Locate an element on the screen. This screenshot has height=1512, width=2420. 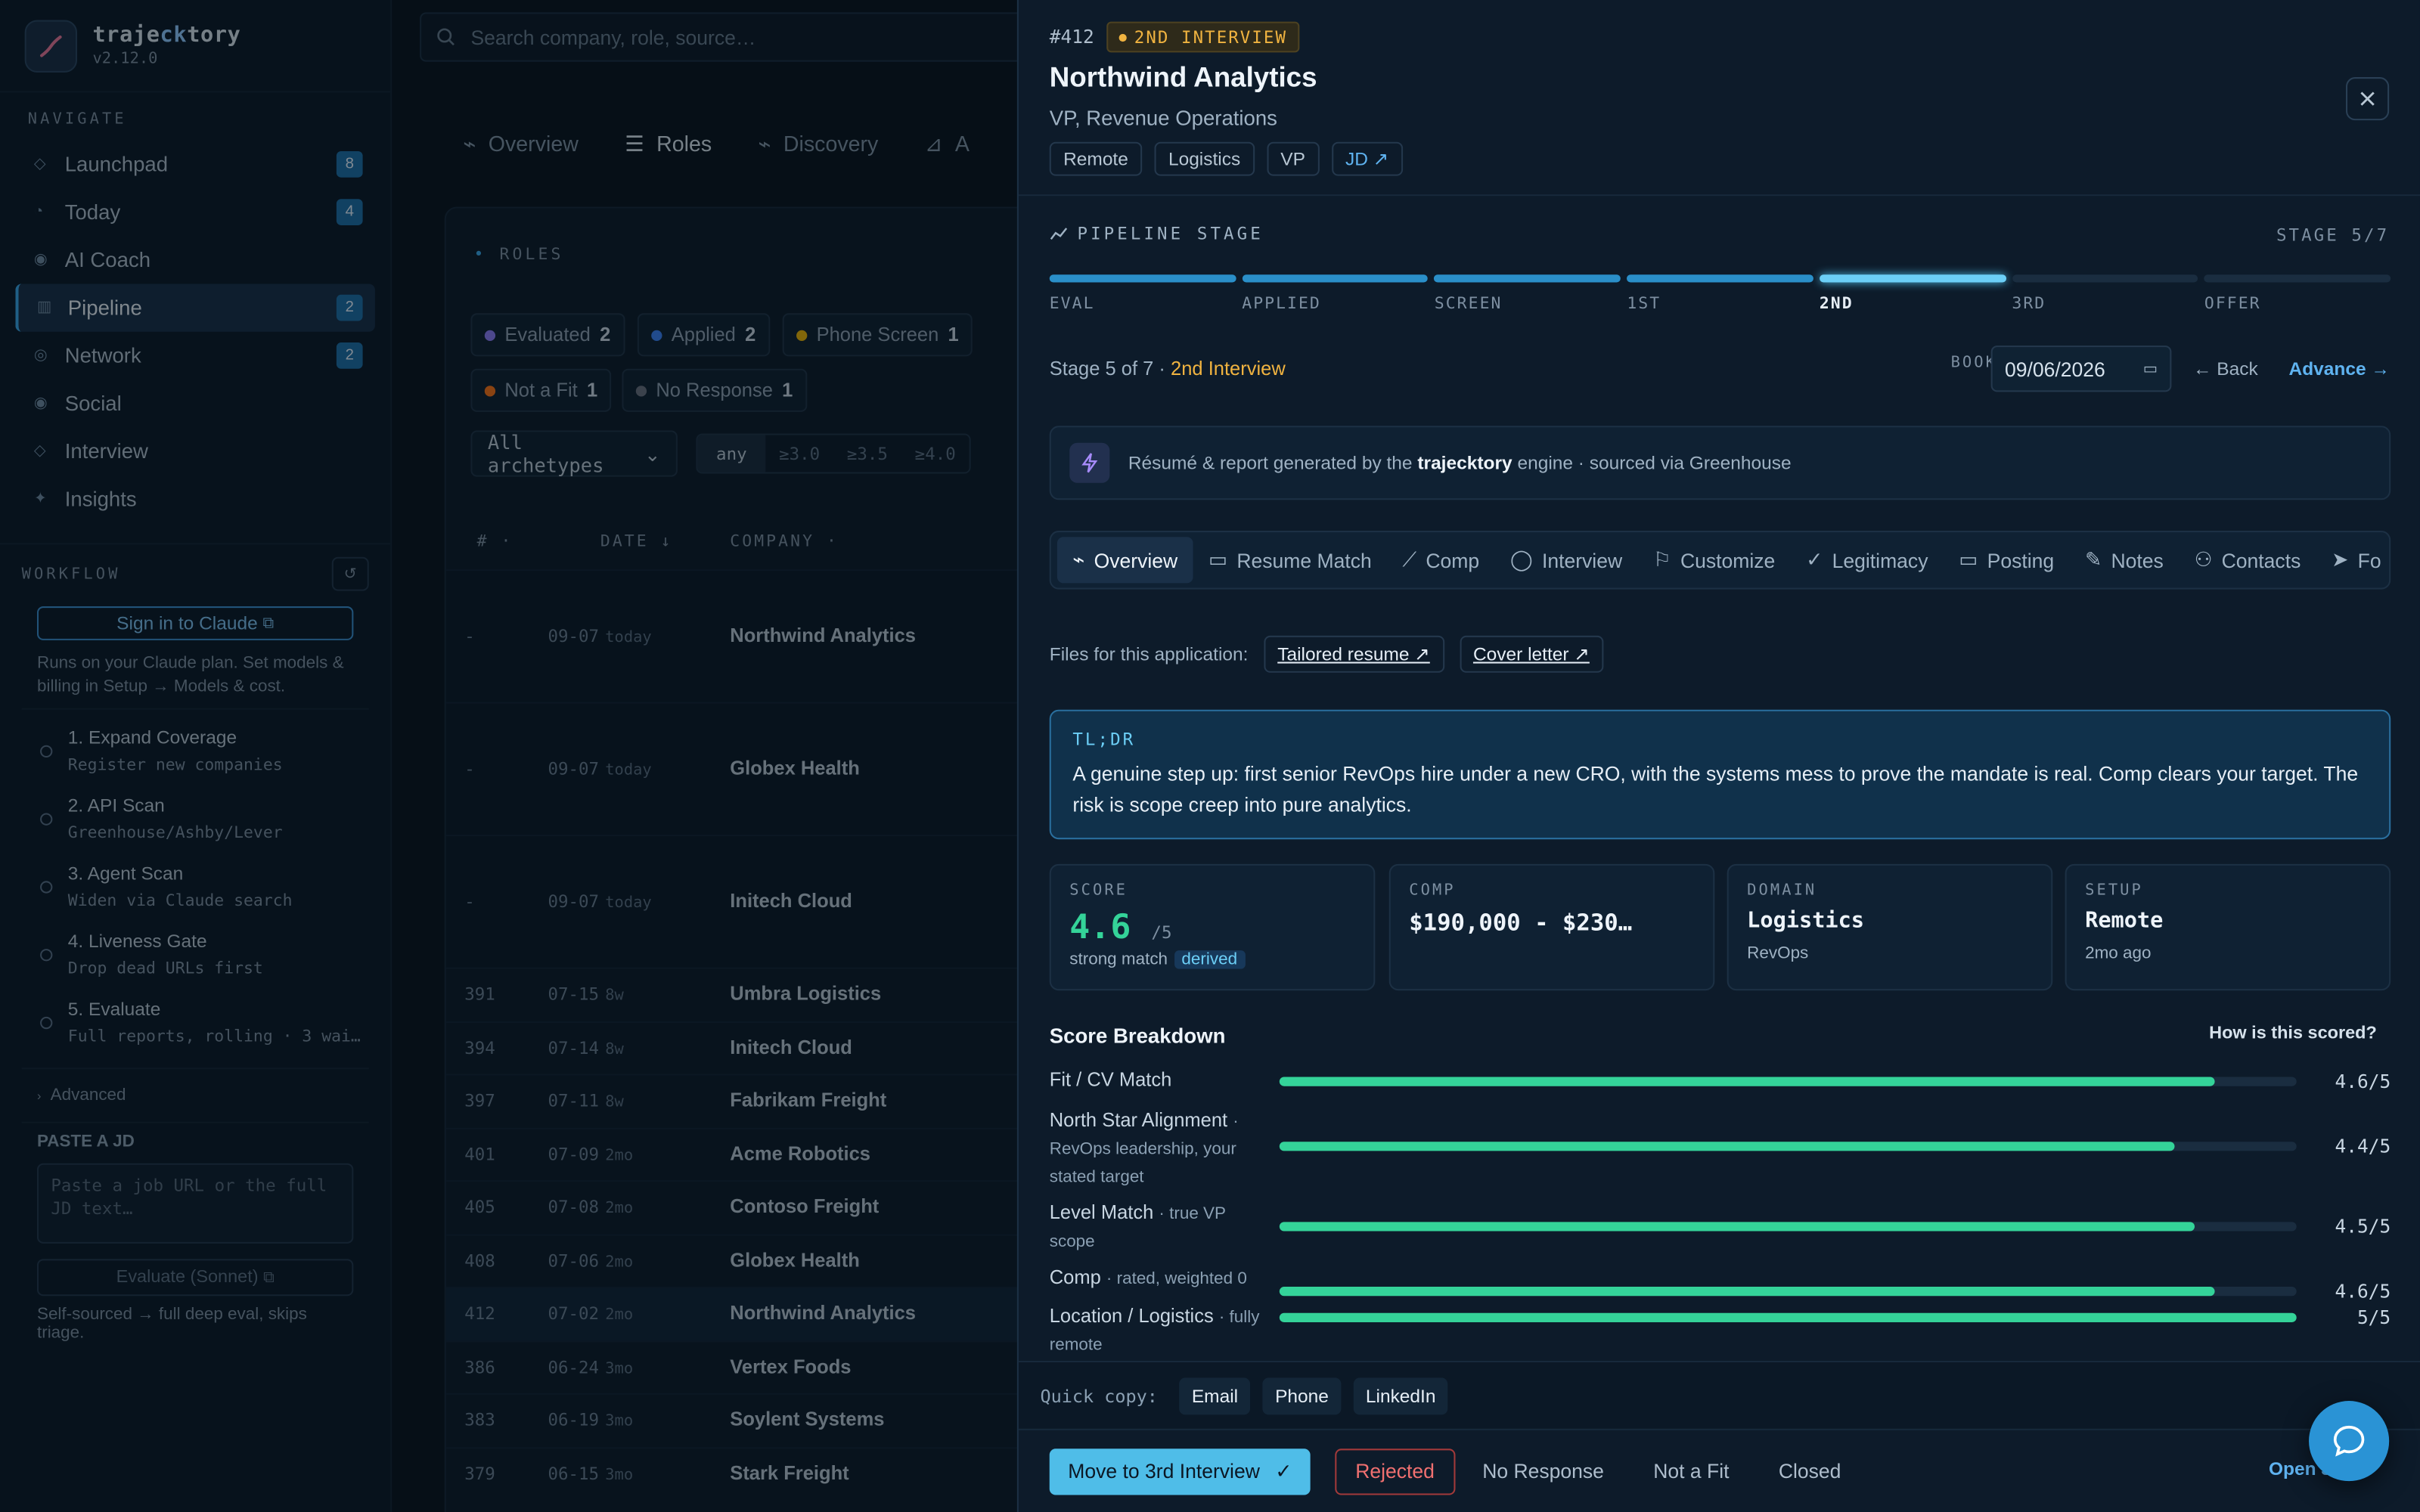
pulse-icon: ⌁ is located at coordinates (1078, 559).